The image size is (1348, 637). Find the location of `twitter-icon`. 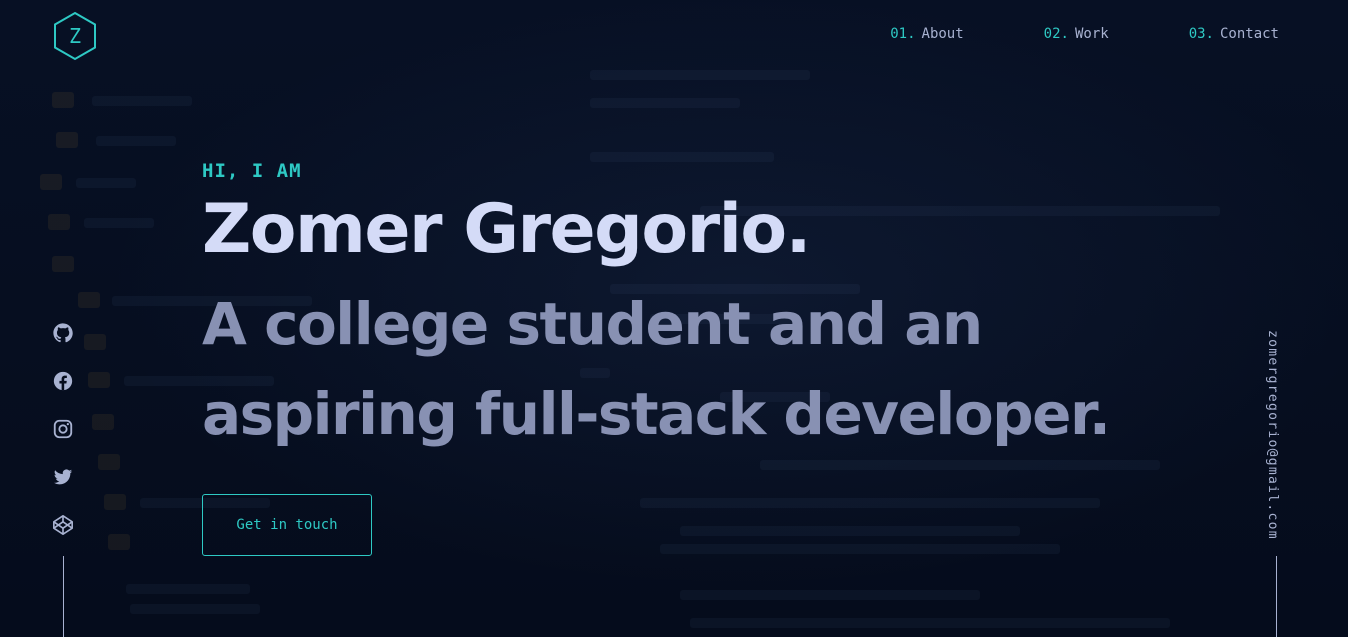

twitter-icon is located at coordinates (63, 477).